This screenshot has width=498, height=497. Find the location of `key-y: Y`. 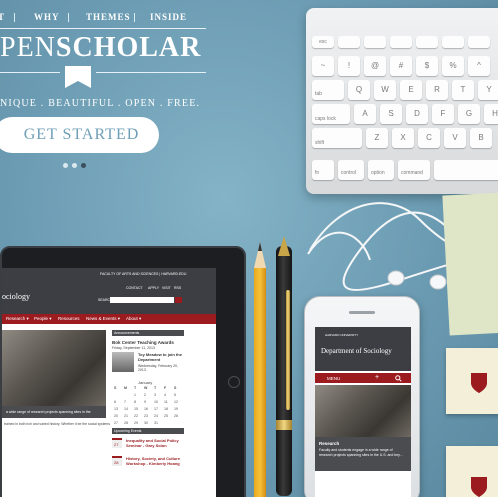

key-y: Y is located at coordinates (488, 90).